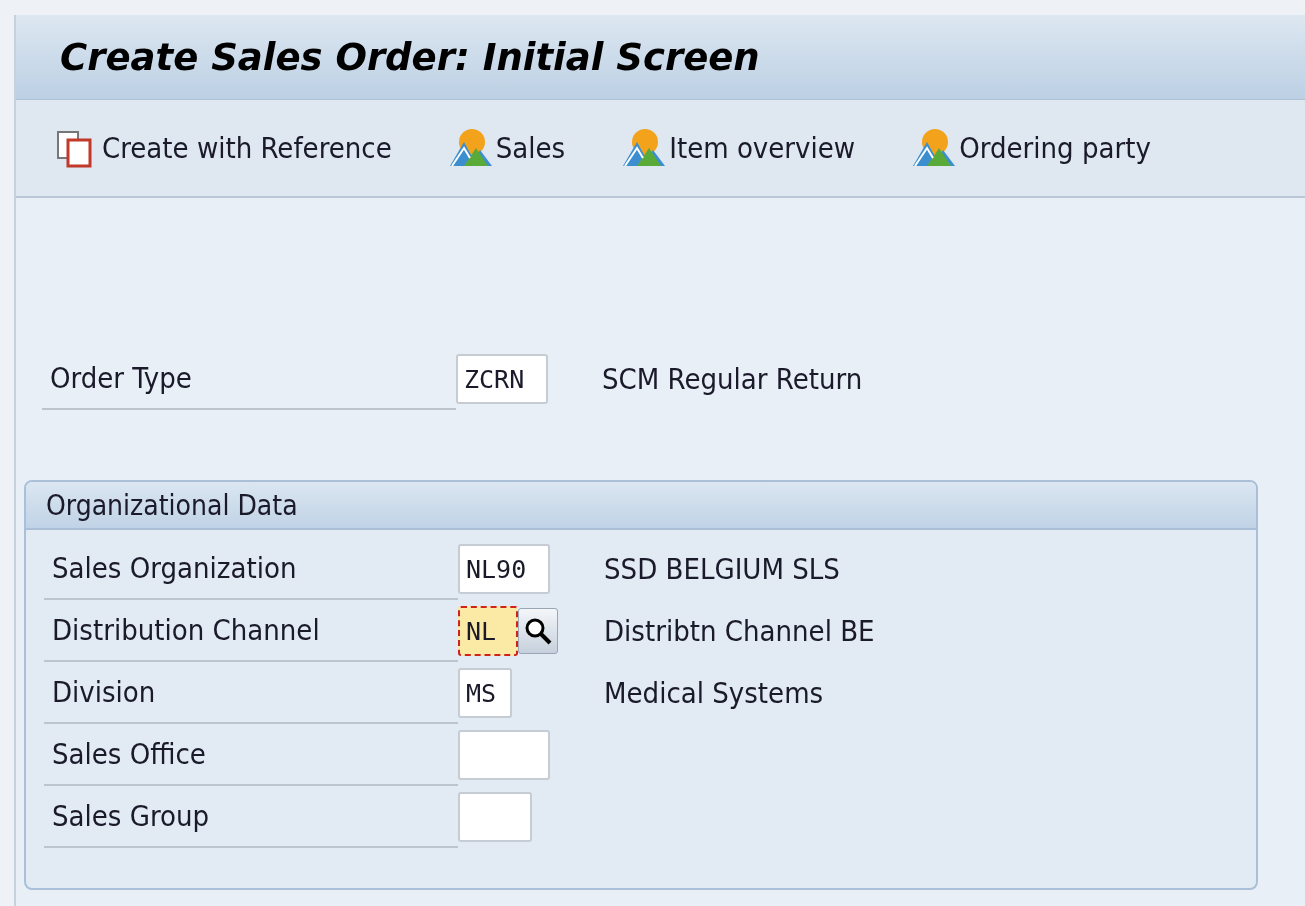 The image size is (1305, 906). What do you see at coordinates (737, 148) in the screenshot?
I see `toolbar-button: Item overview` at bounding box center [737, 148].